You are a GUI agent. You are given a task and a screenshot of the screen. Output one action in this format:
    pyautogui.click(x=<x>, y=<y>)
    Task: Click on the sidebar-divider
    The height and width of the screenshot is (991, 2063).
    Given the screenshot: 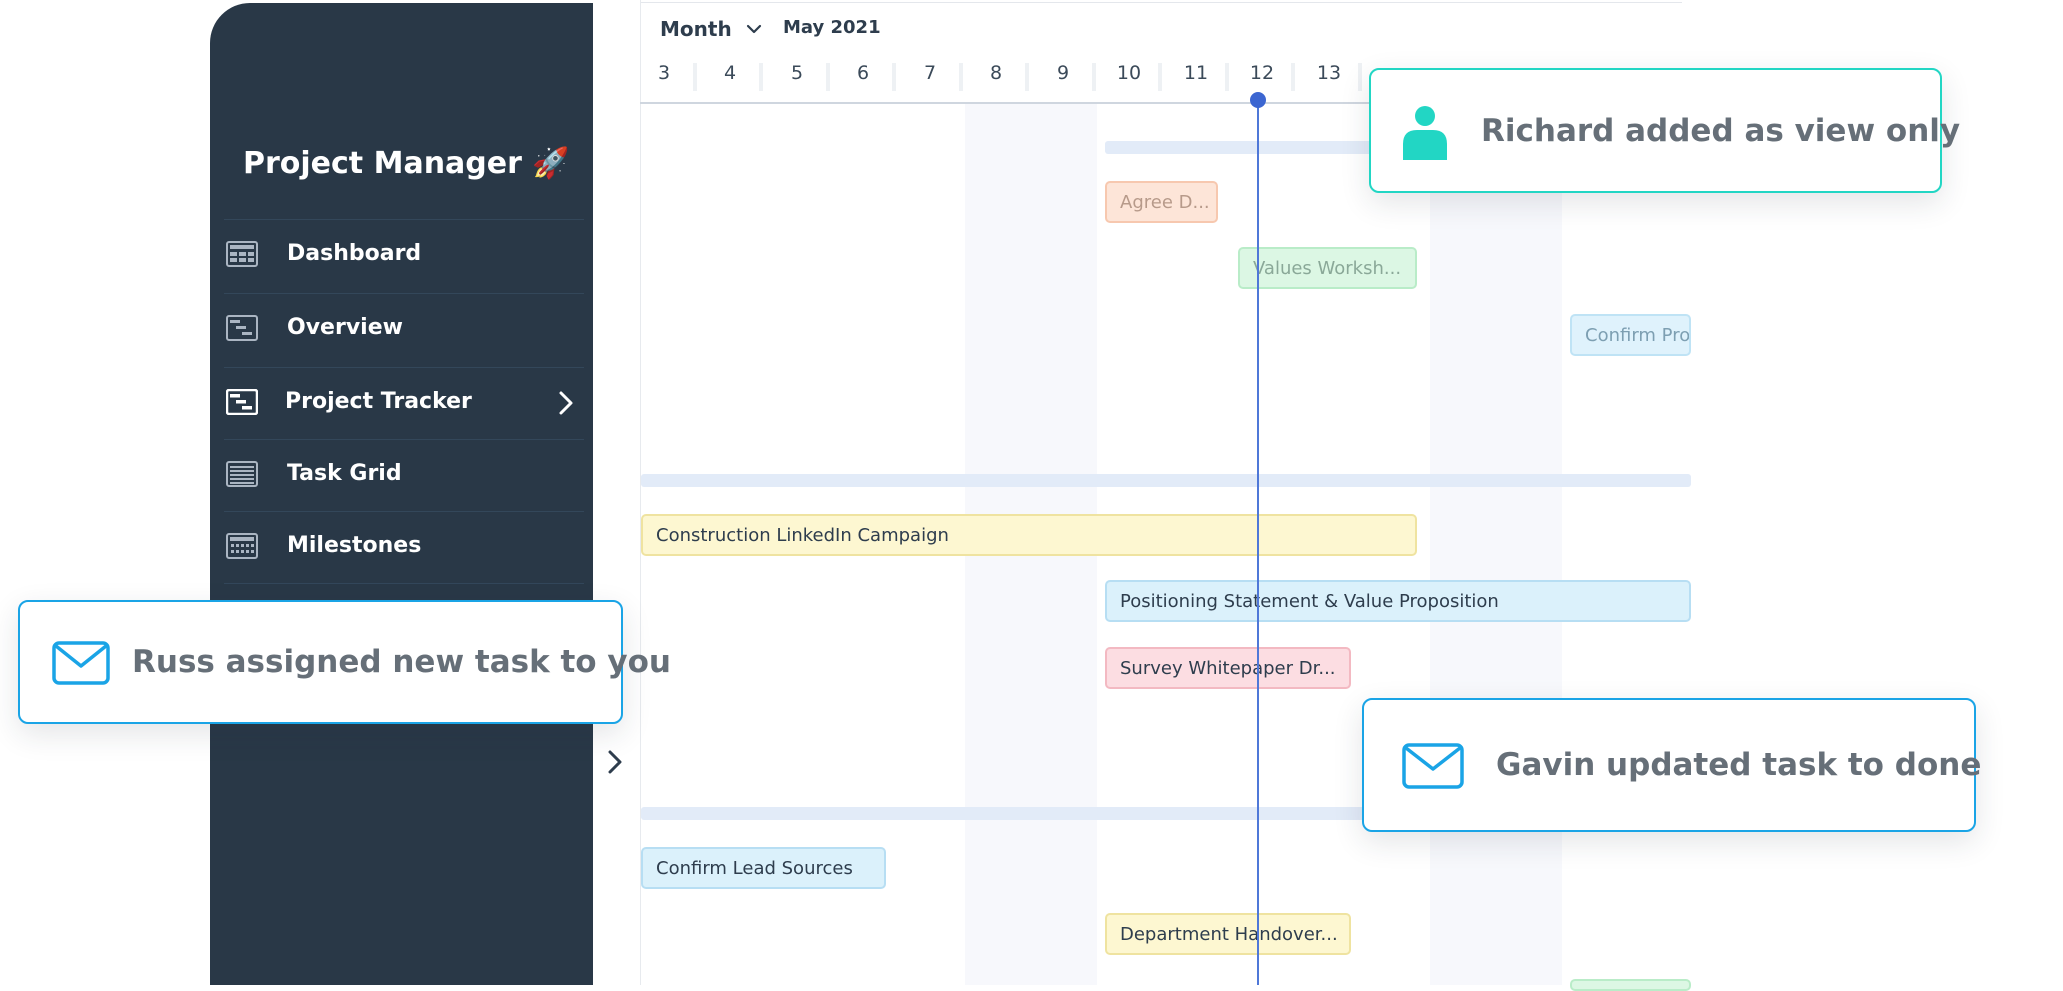 What is the action you would take?
    pyautogui.click(x=401, y=585)
    